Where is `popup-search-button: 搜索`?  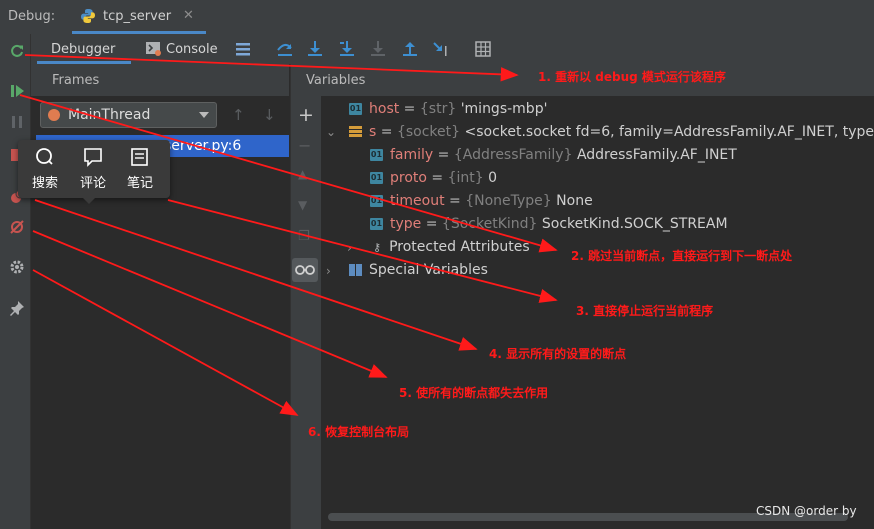
popup-search-button: 搜索 is located at coordinates (45, 168).